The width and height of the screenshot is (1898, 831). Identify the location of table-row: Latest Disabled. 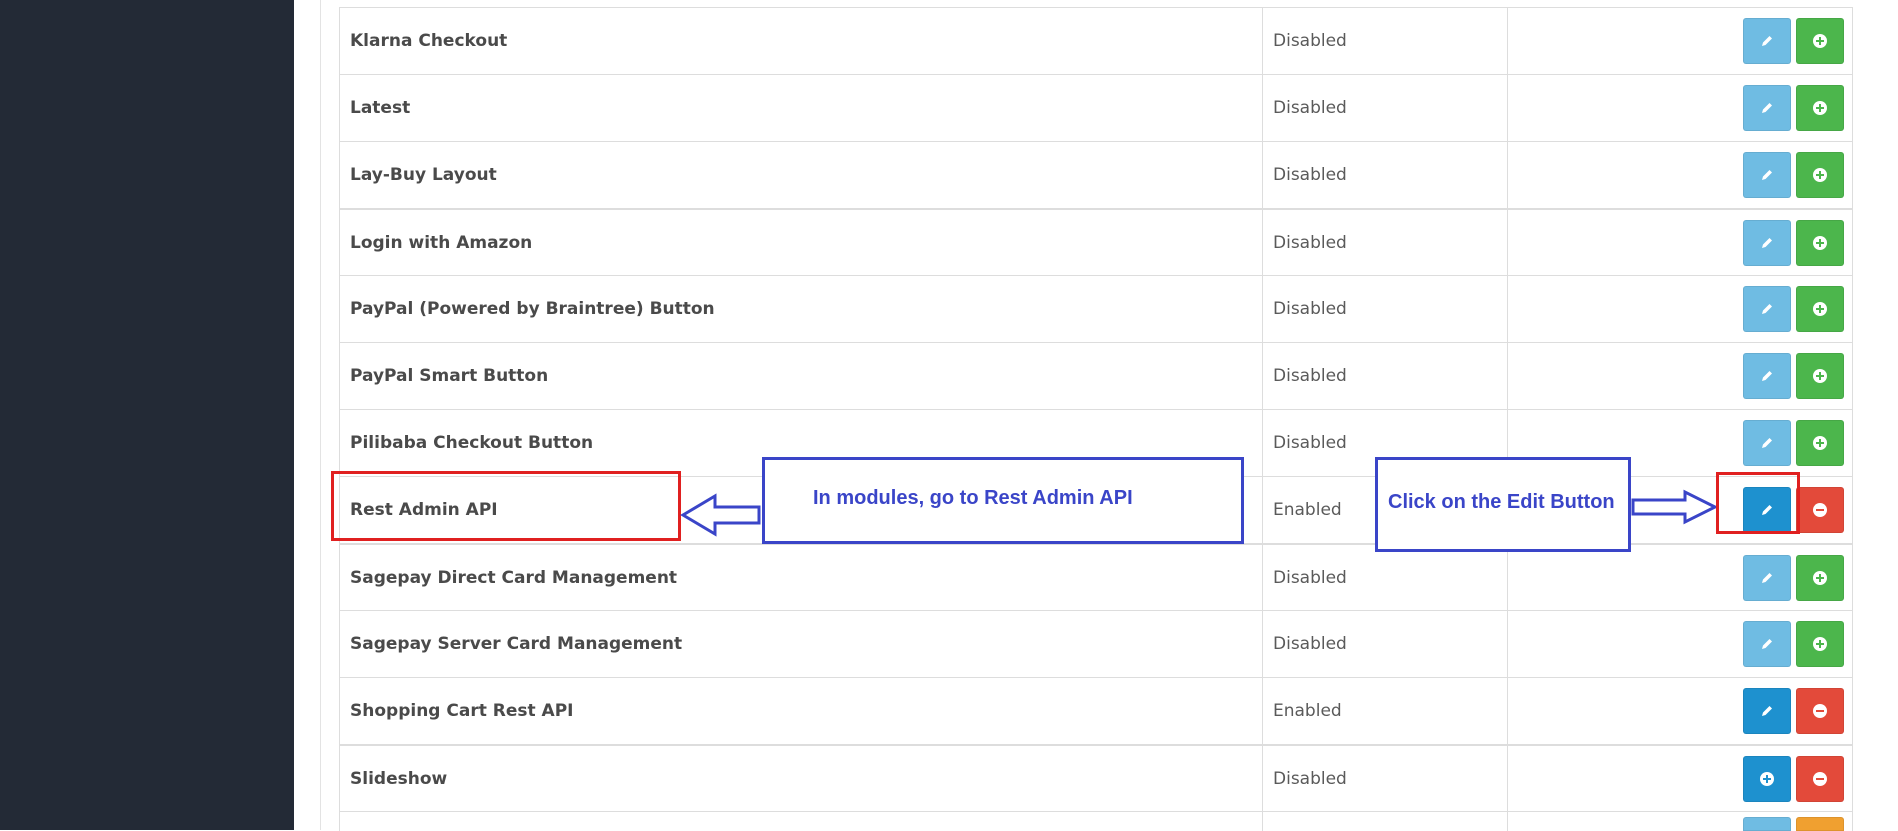
(1096, 107).